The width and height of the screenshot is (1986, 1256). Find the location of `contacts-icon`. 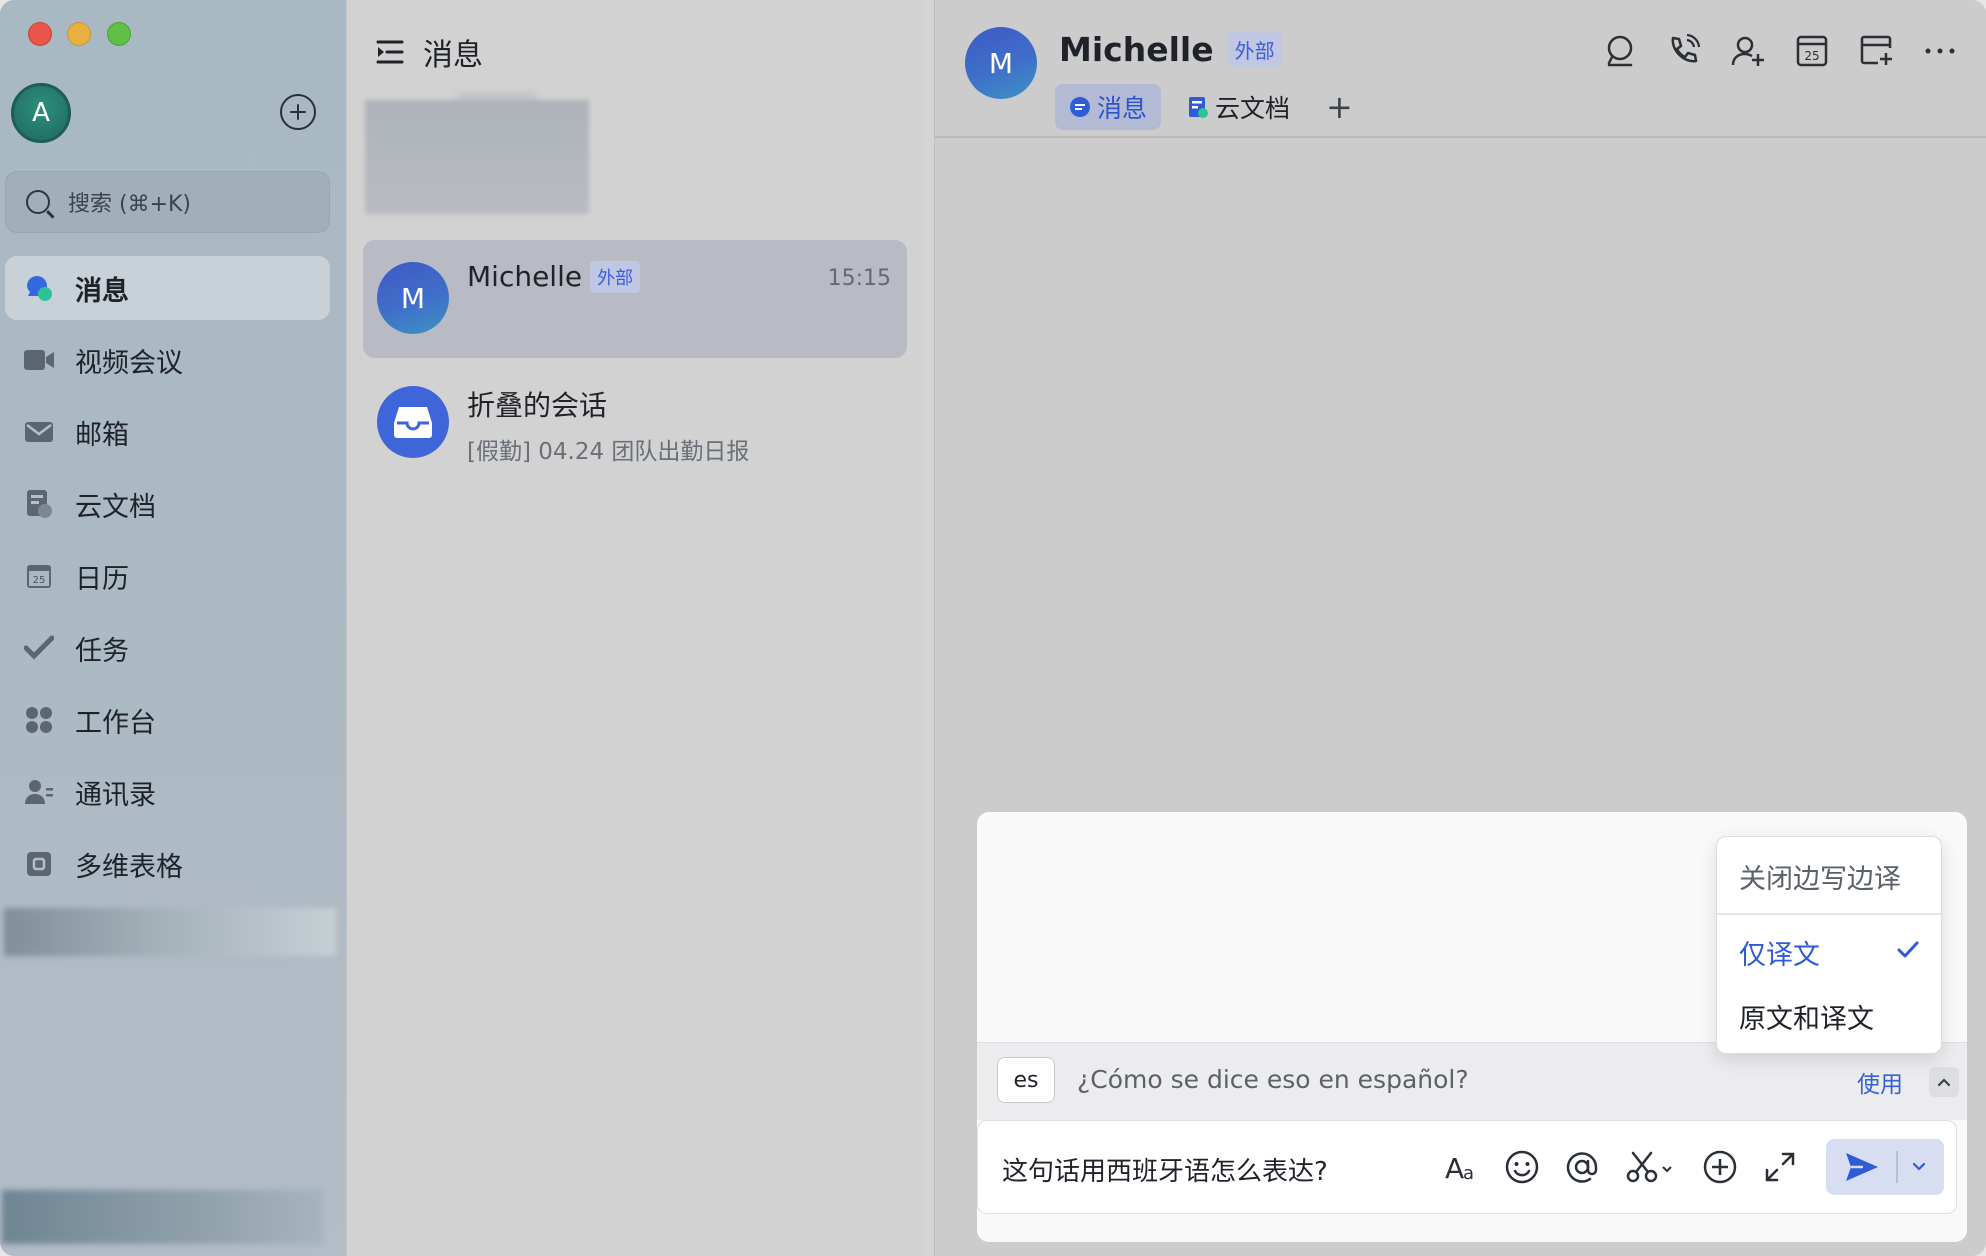

contacts-icon is located at coordinates (39, 792).